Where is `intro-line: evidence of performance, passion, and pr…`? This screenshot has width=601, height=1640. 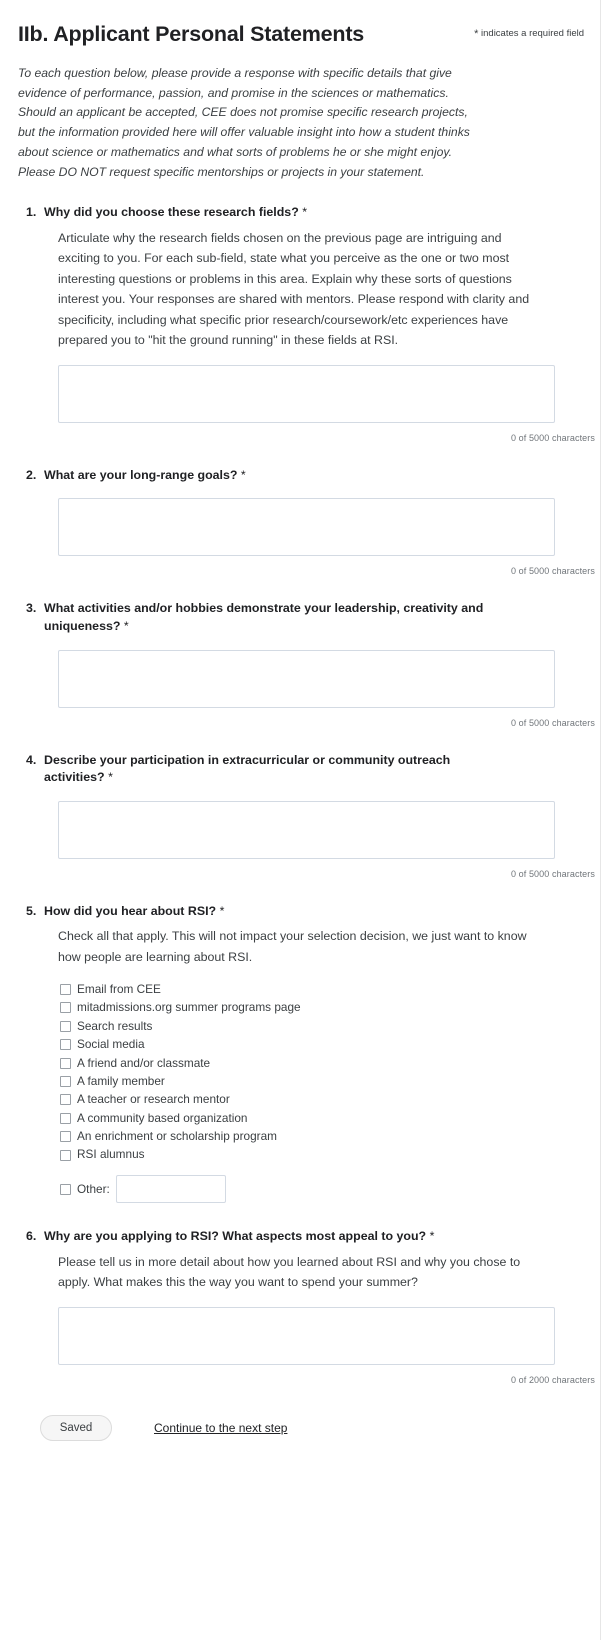 intro-line: evidence of performance, passion, and pr… is located at coordinates (233, 92).